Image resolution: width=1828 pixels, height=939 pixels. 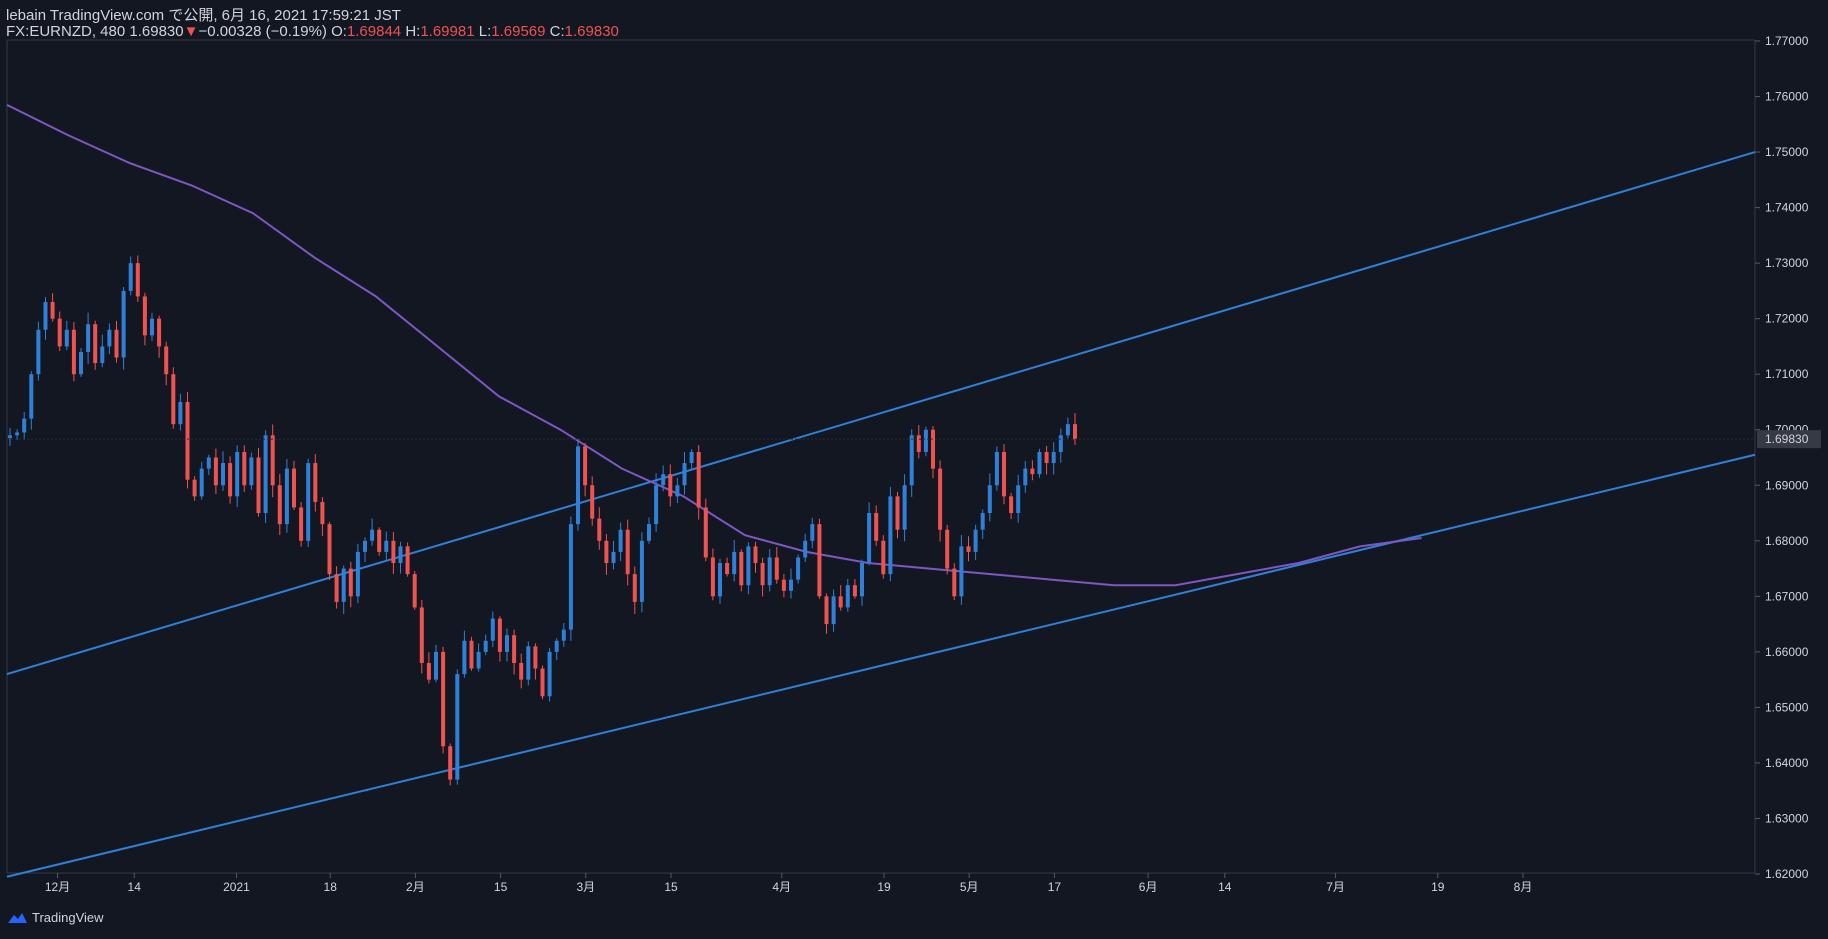 I want to click on time-axis: 12月 14 2021 18 2月 15 3月 15 4月 19 5月 17 6月 14 7月 19 8月, so click(x=788, y=883).